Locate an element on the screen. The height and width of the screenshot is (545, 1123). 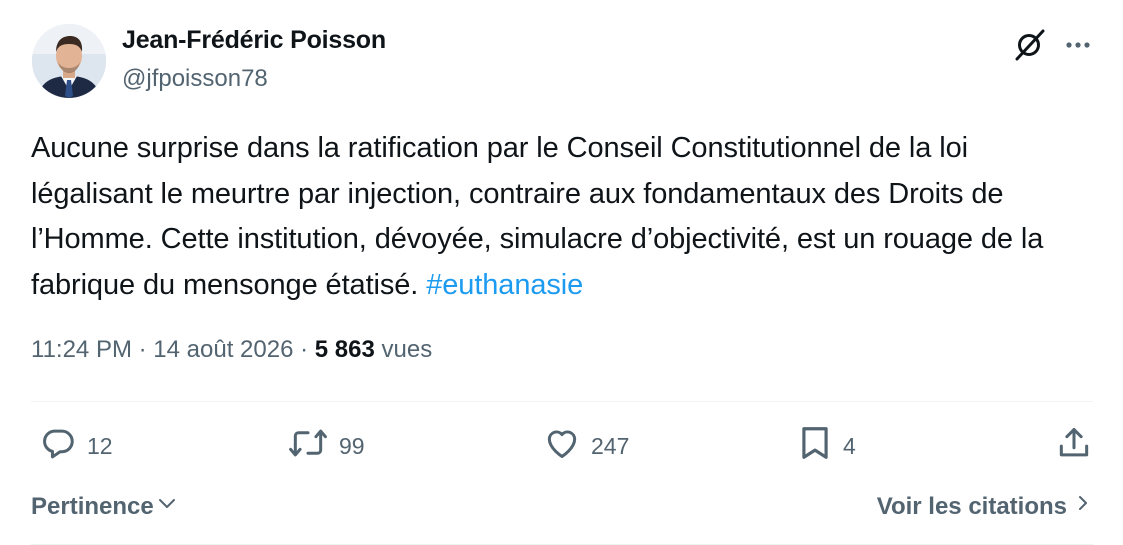
repost-count: 99 is located at coordinates (352, 445).